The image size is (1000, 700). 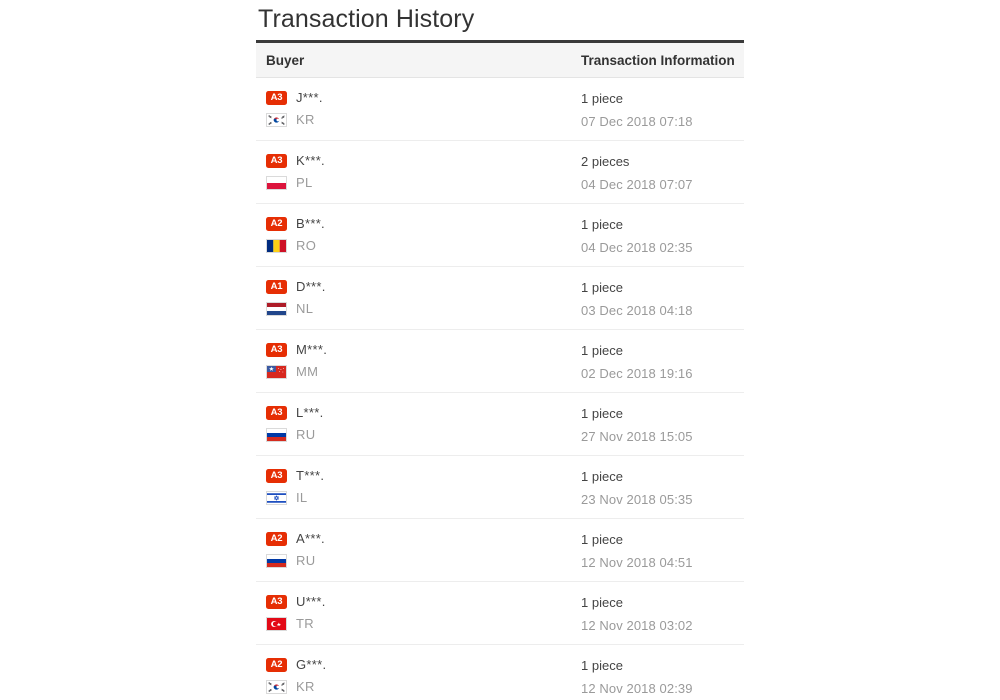 What do you see at coordinates (276, 245) in the screenshot?
I see `ro-flag-icon` at bounding box center [276, 245].